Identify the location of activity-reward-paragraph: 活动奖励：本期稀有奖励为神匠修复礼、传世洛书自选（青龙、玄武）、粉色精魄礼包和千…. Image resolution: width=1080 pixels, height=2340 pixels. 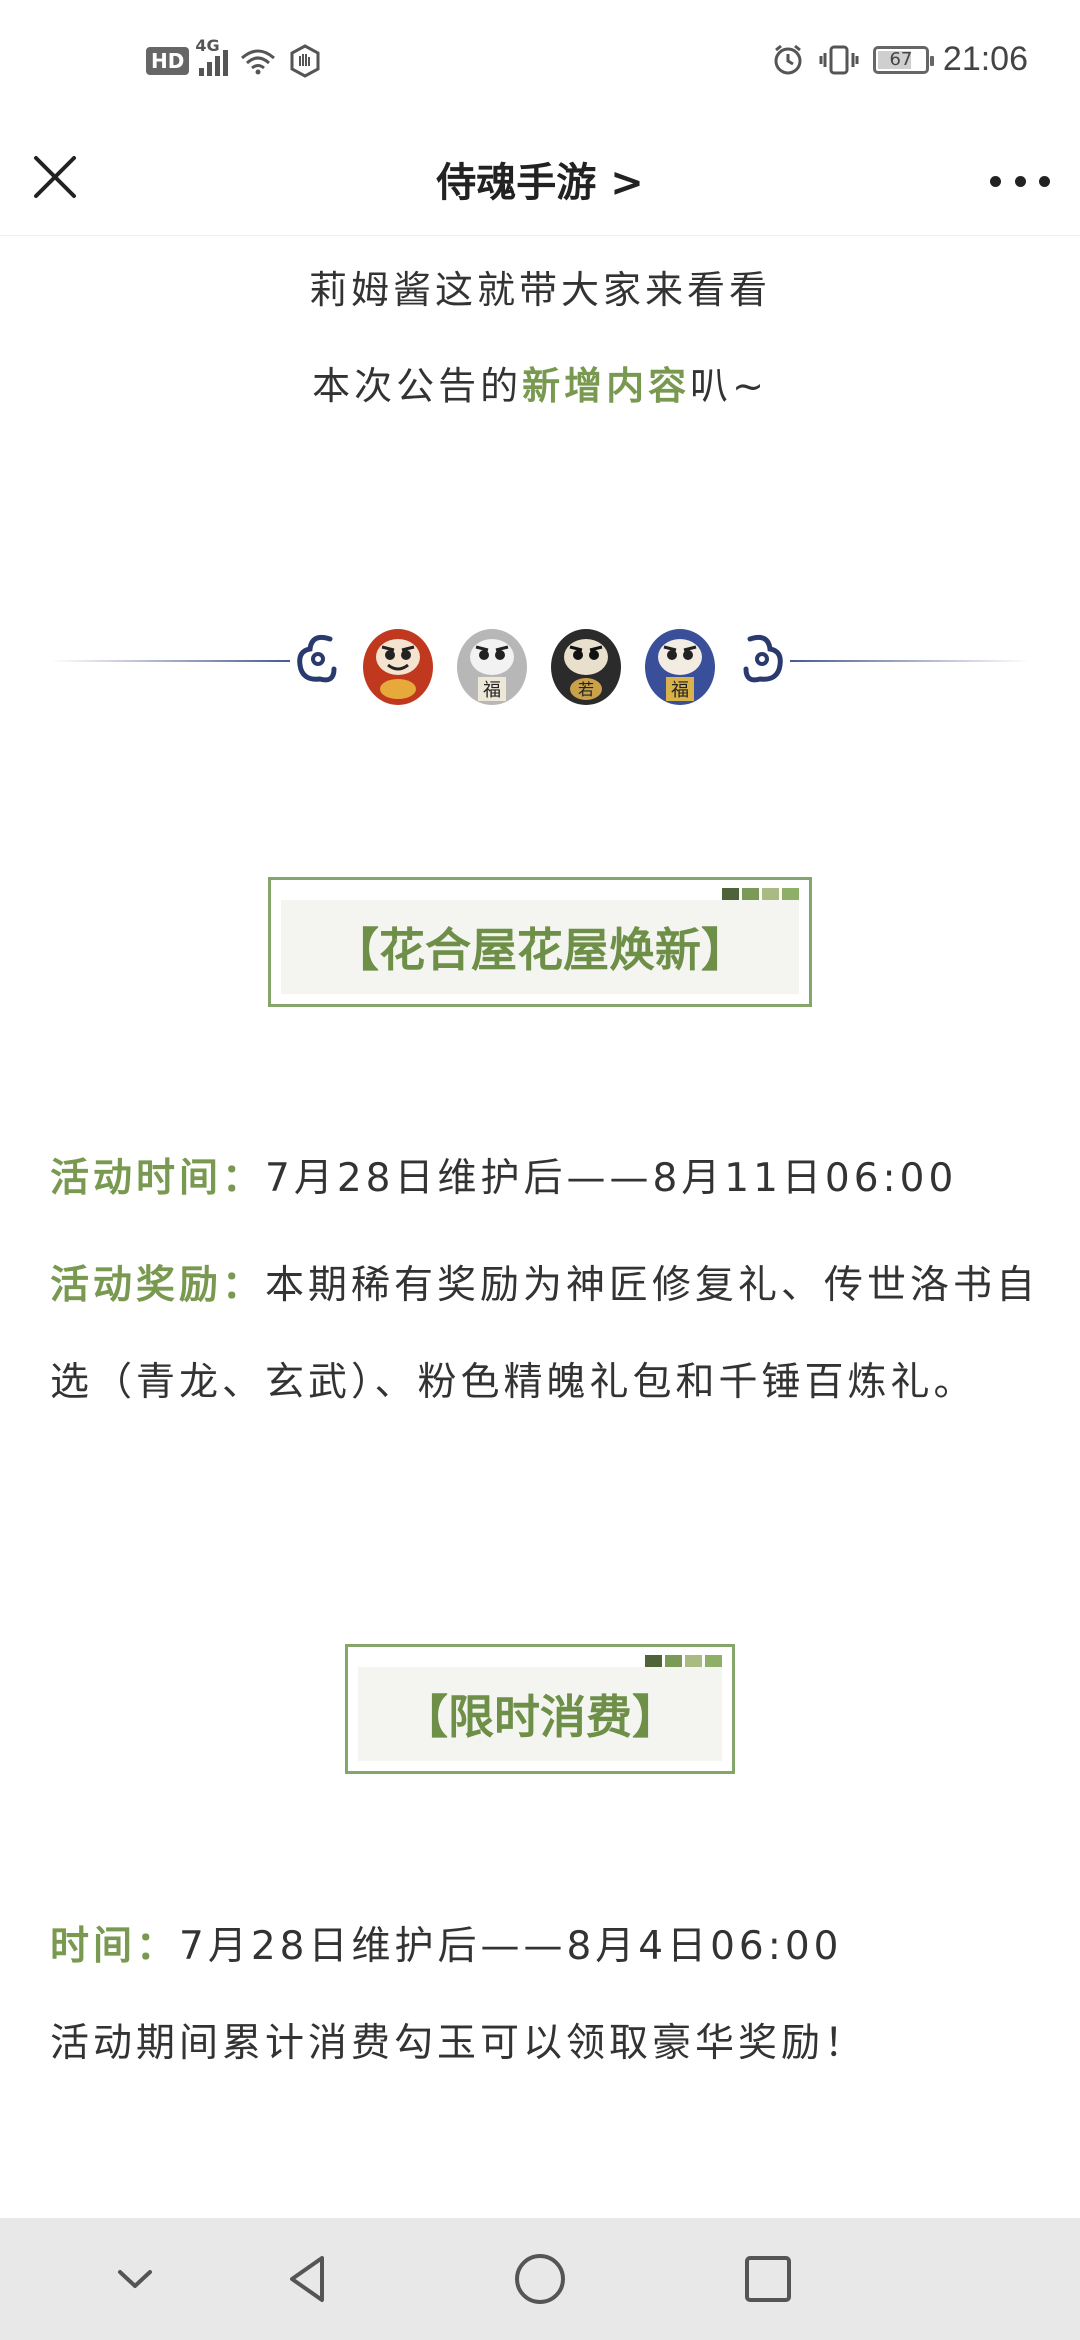
(545, 1334).